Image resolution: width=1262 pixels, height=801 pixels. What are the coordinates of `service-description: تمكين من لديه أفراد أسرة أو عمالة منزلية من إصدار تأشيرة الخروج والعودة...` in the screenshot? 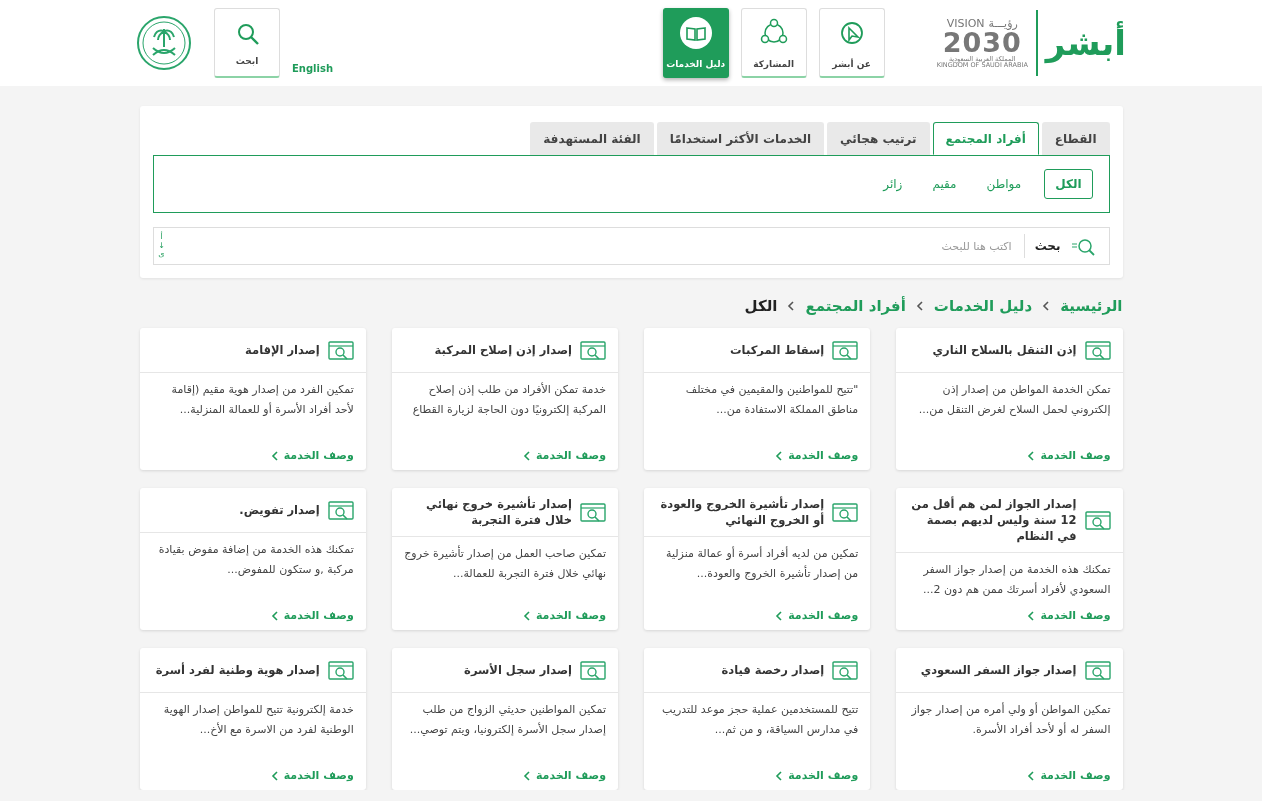 It's located at (762, 563).